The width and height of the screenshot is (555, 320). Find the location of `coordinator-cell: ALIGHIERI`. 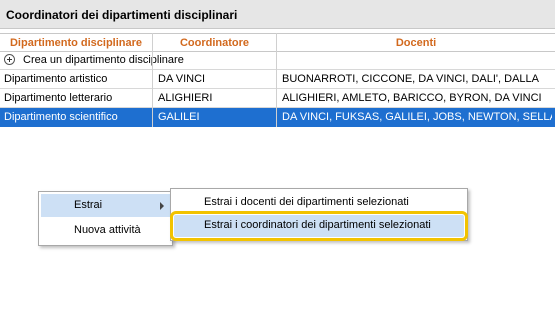

coordinator-cell: ALIGHIERI is located at coordinates (185, 98).